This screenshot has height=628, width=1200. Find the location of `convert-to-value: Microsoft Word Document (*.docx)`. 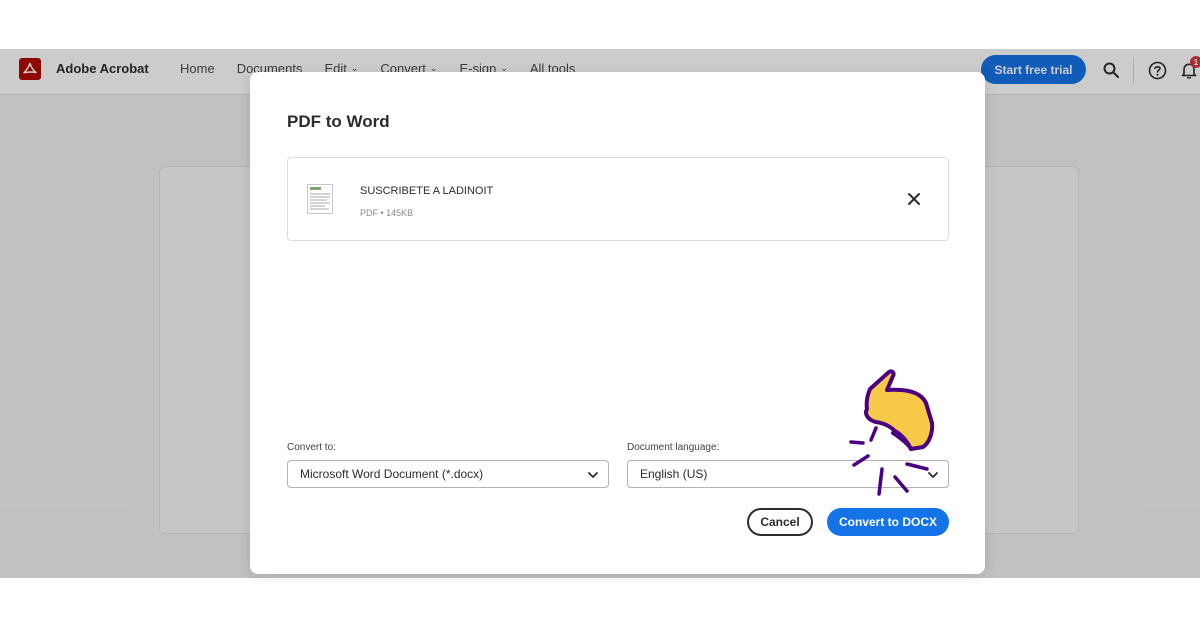

convert-to-value: Microsoft Word Document (*.docx) is located at coordinates (392, 474).